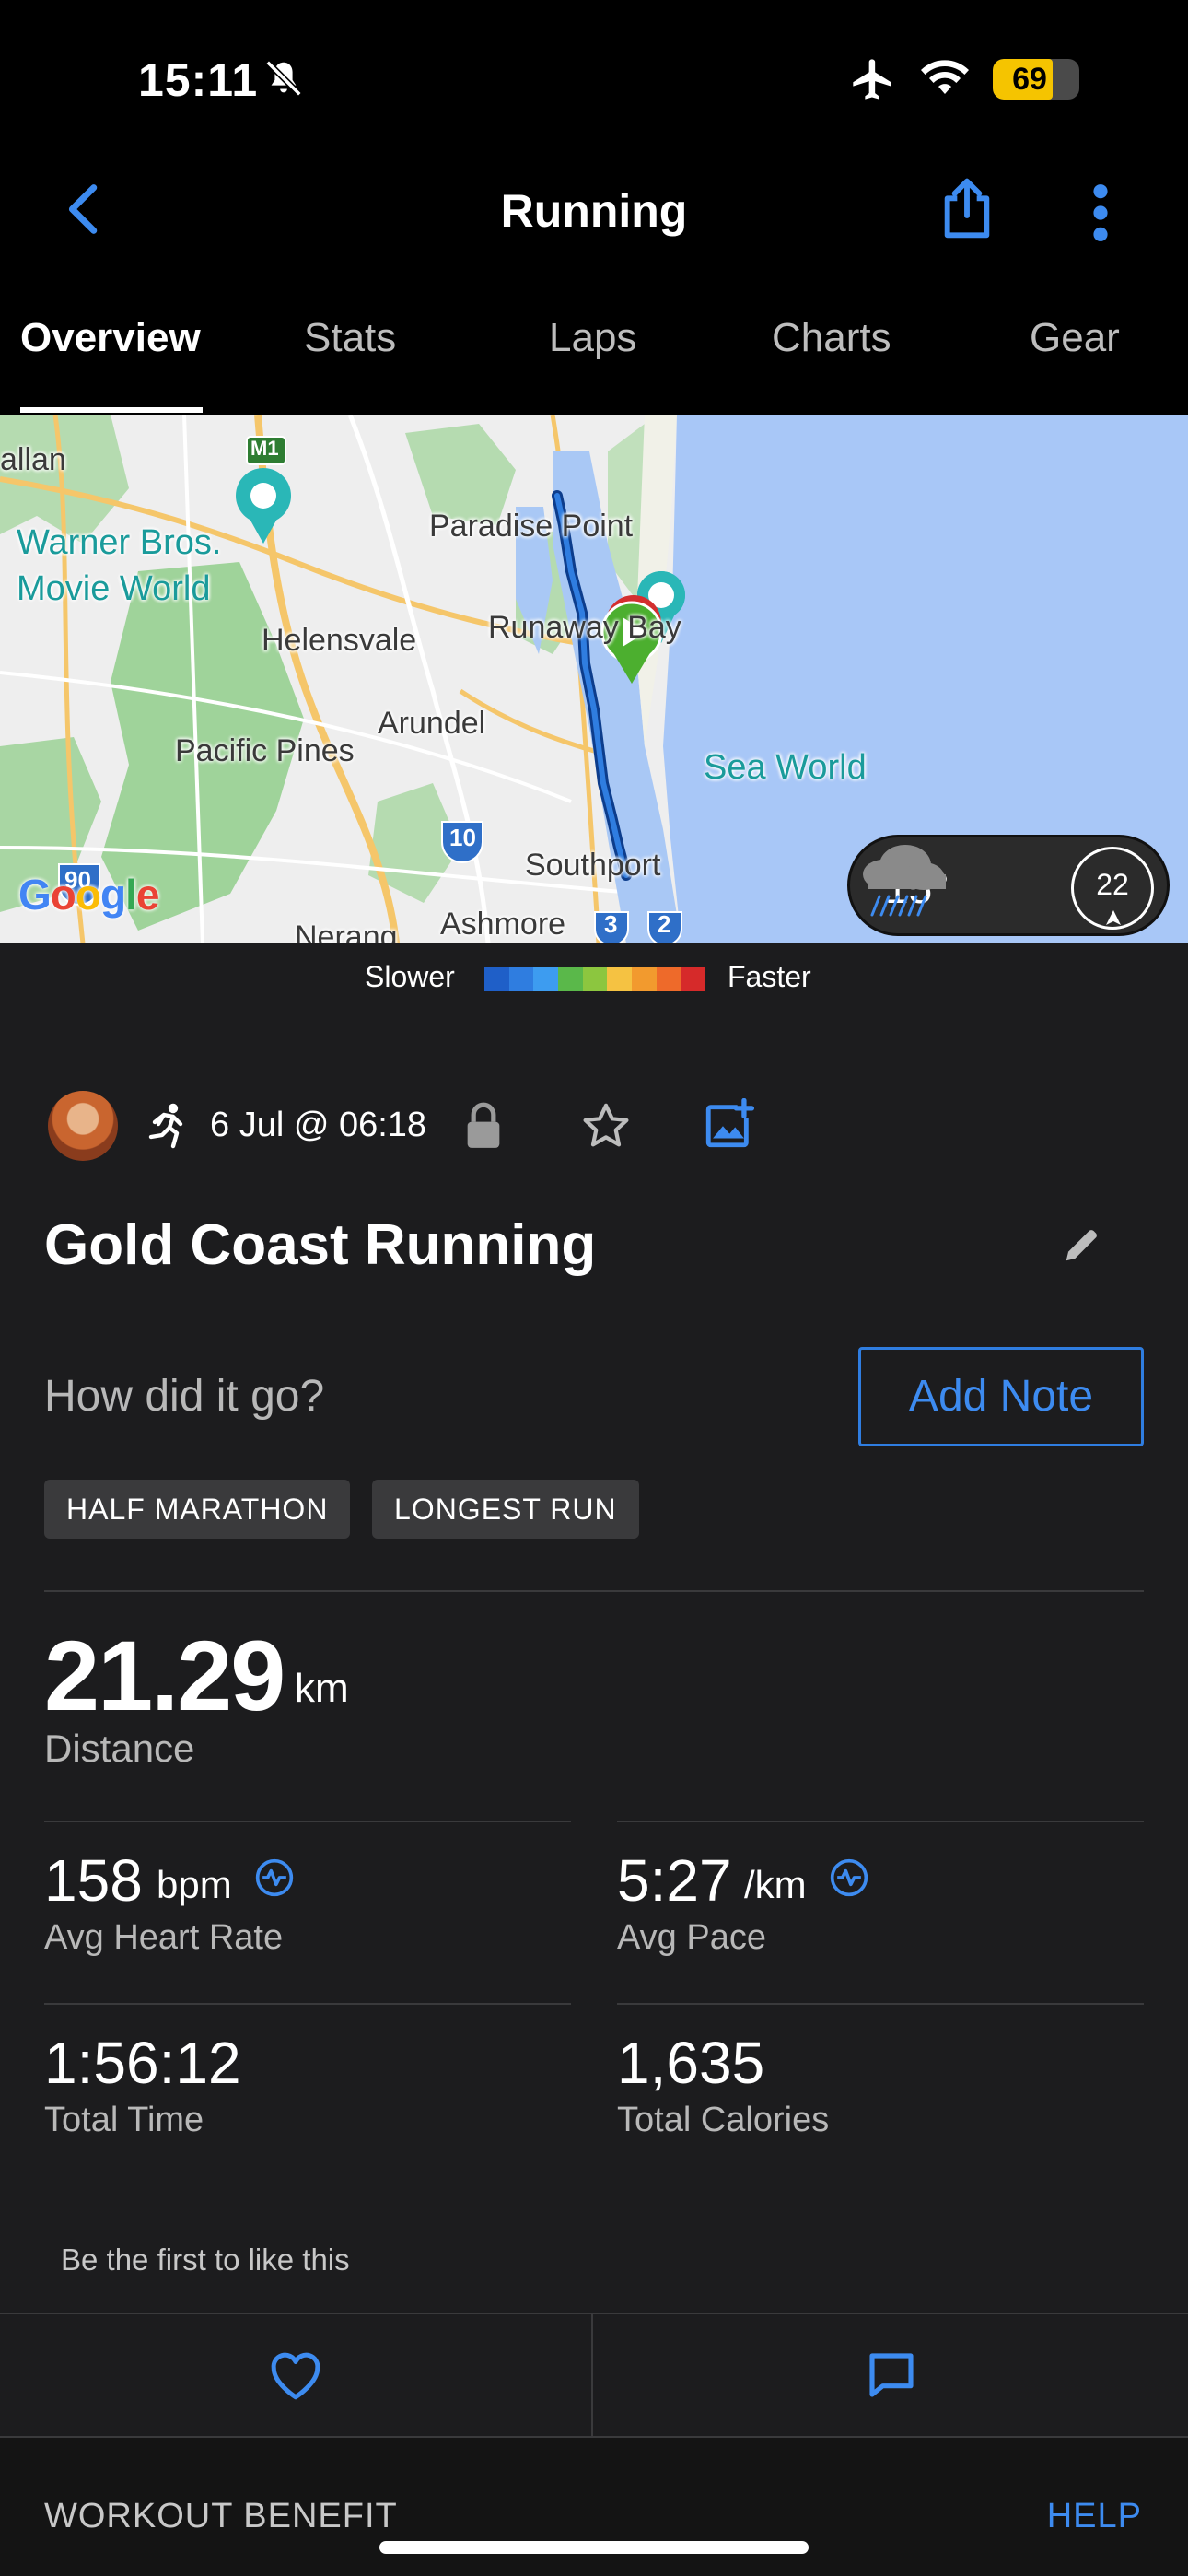 Image resolution: width=1188 pixels, height=2576 pixels. Describe the element at coordinates (164, 1675) in the screenshot. I see `distance-value: 21.29` at that location.